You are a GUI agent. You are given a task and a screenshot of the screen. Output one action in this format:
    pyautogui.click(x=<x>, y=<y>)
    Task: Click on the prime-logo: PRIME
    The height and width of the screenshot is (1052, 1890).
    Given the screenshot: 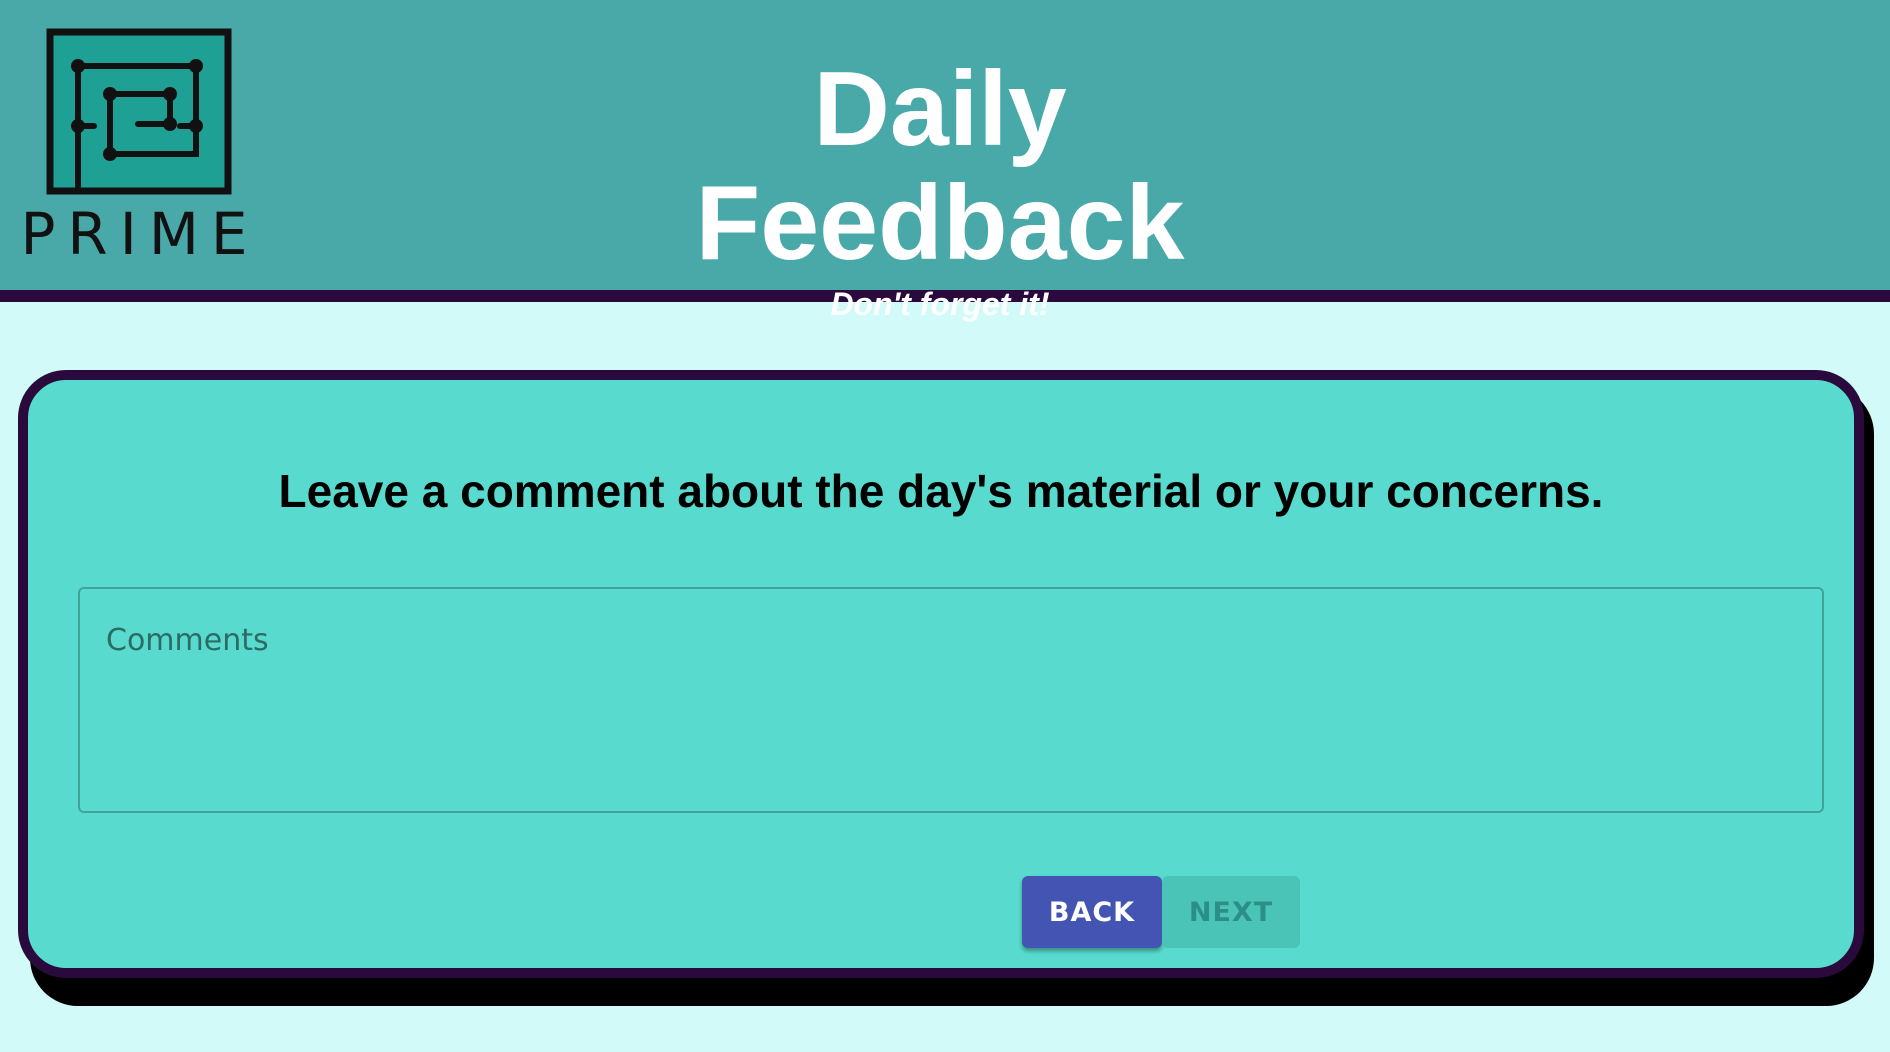 What is the action you would take?
    pyautogui.click(x=140, y=148)
    